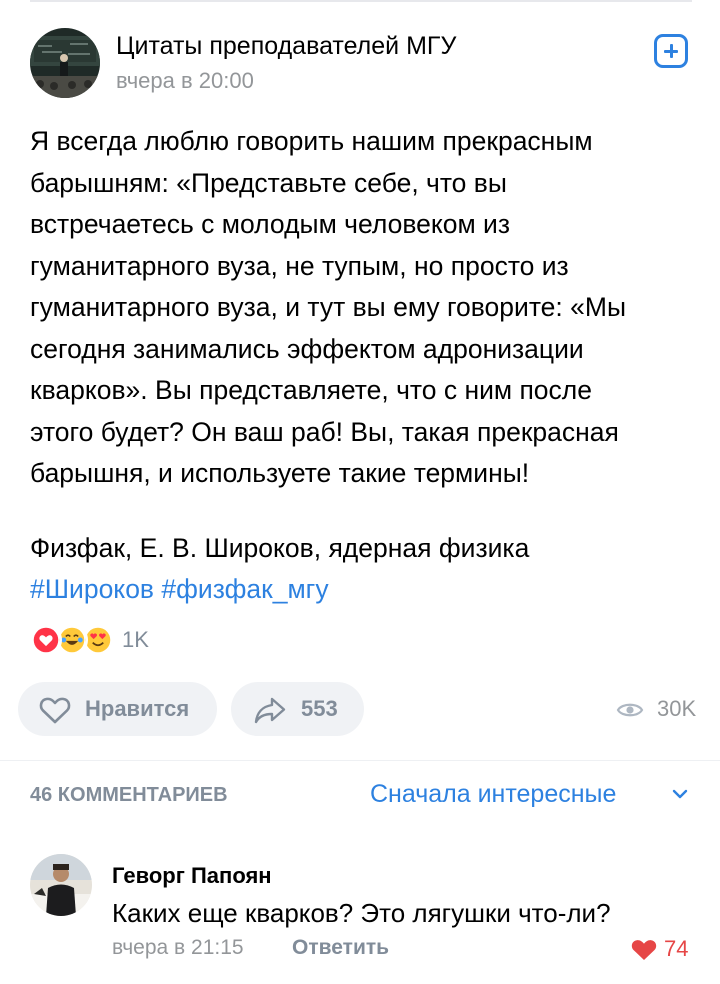  Describe the element at coordinates (671, 51) in the screenshot. I see `subscribe-button` at that location.